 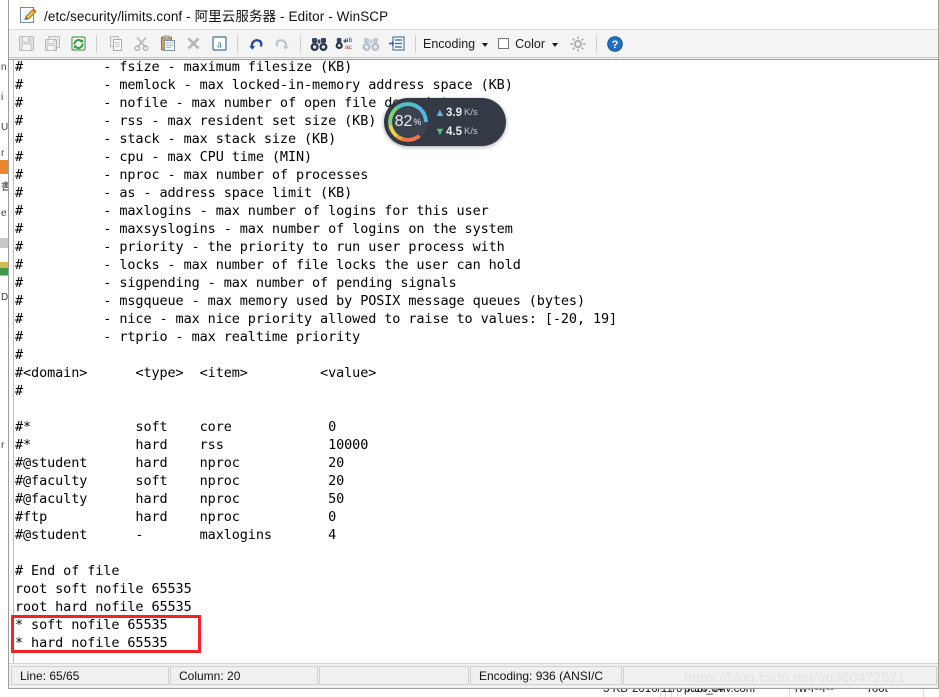 I want to click on copy-button, so click(x=115, y=44).